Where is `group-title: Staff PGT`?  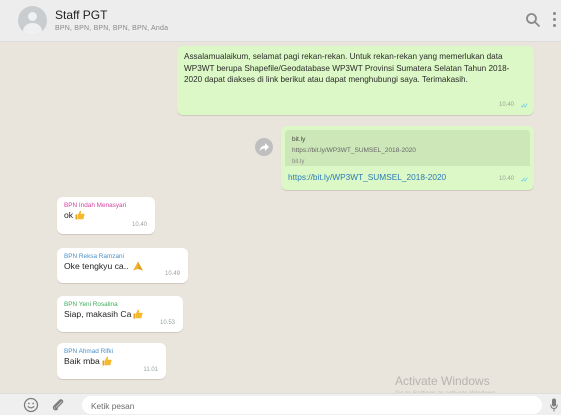 group-title: Staff PGT is located at coordinates (81, 15).